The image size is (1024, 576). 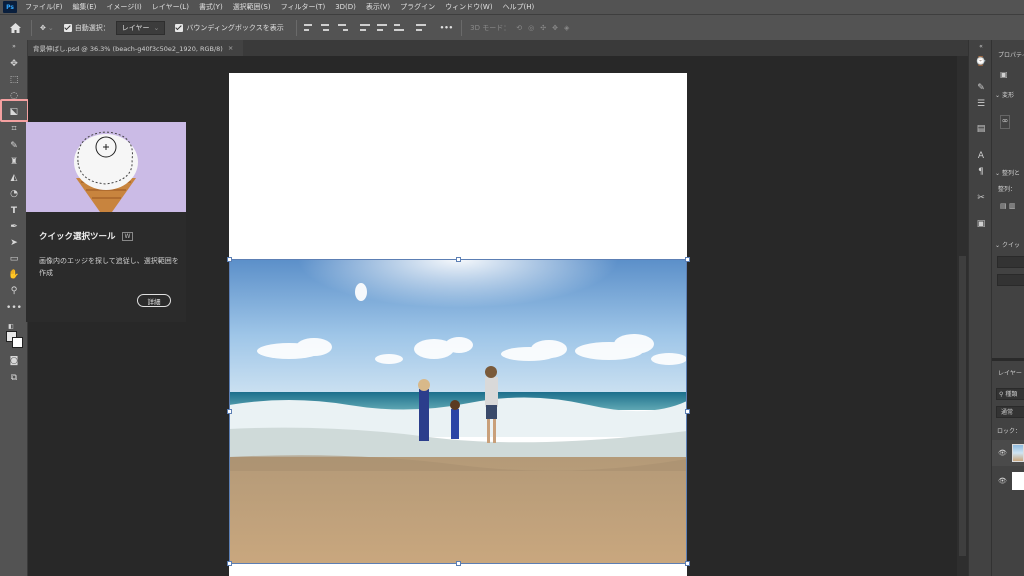 I want to click on properties-title: プロパティ, so click(x=1011, y=55).